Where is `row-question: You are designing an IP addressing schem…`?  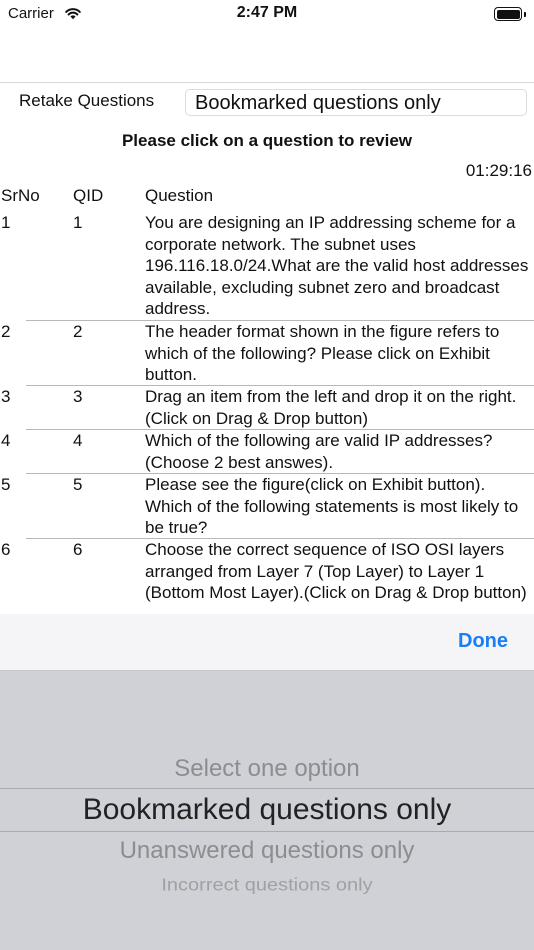 row-question: You are designing an IP addressing schem… is located at coordinates (337, 266).